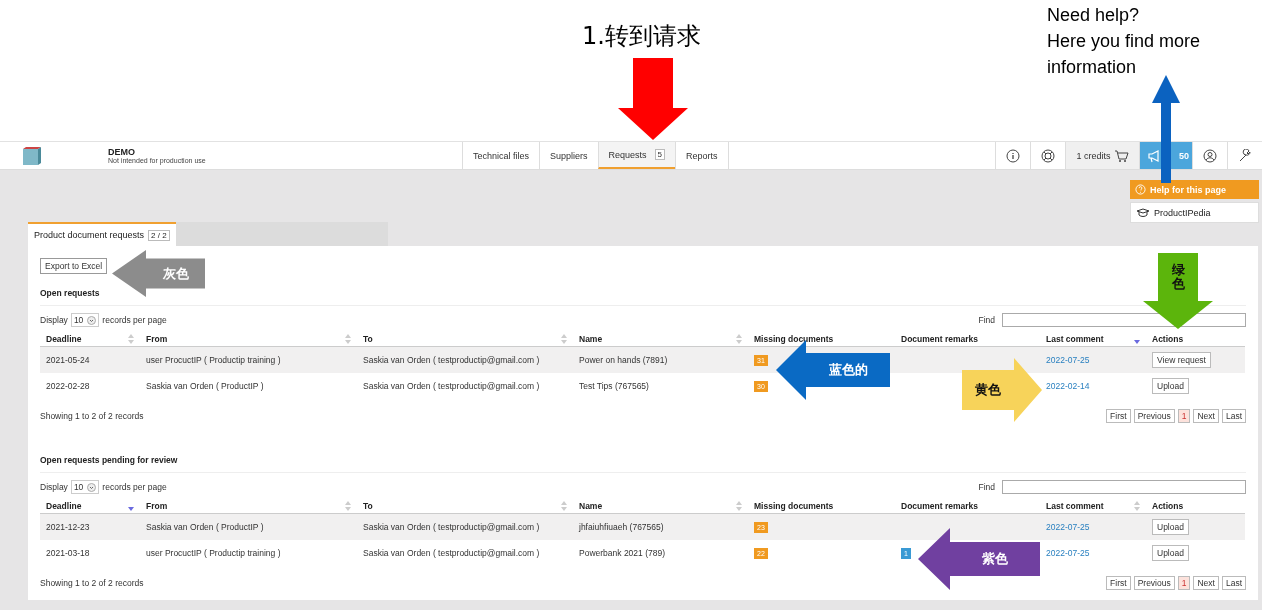  I want to click on credits-button: 1 credits, so click(1102, 155).